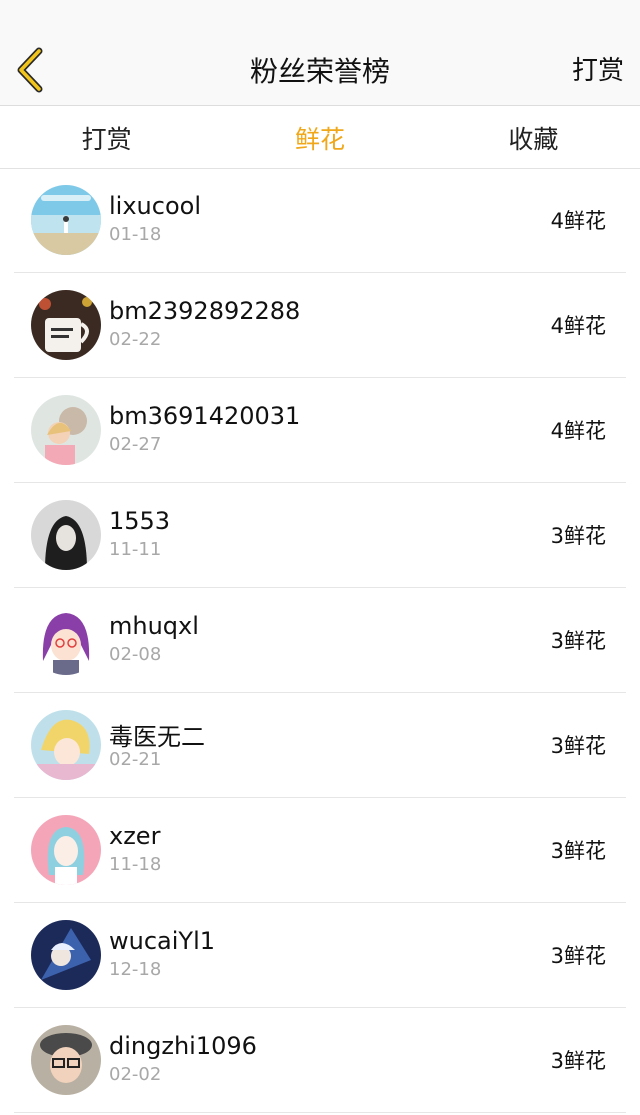  What do you see at coordinates (320, 53) in the screenshot?
I see `nav-bar: 粉丝荣誉榜 打赏` at bounding box center [320, 53].